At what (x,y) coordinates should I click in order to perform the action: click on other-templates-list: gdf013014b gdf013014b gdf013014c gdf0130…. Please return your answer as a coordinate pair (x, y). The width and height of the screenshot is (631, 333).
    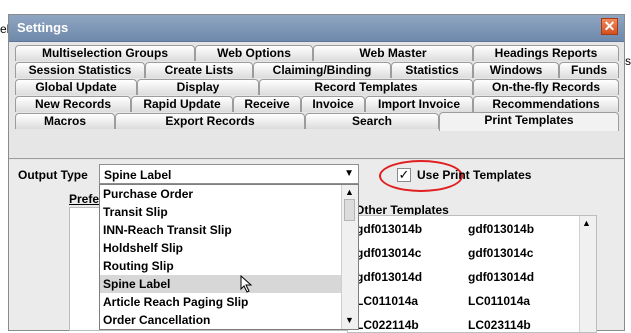
    Looking at the image, I should click on (472, 274).